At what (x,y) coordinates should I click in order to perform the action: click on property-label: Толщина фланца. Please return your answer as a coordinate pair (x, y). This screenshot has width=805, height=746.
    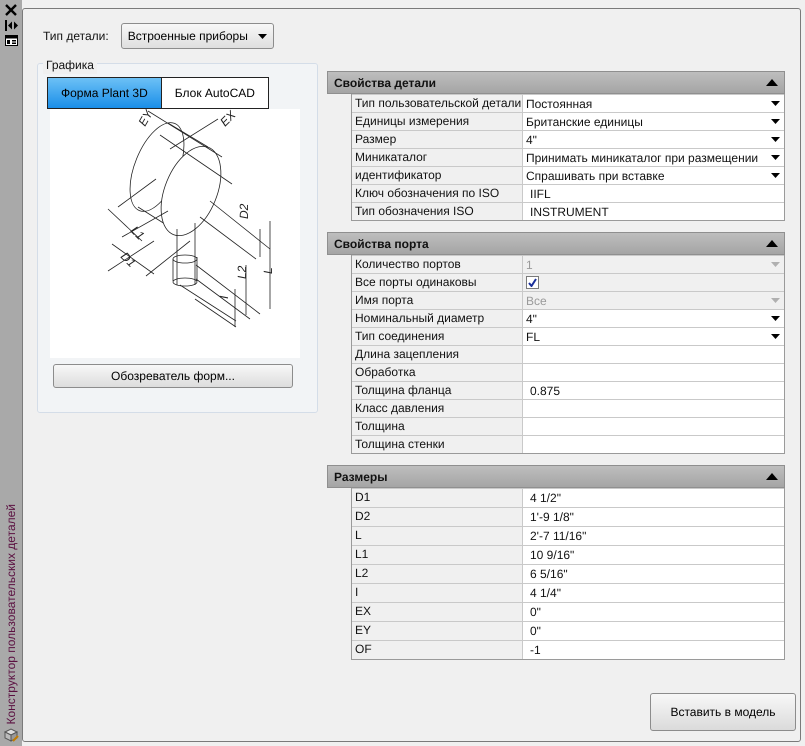
    Looking at the image, I should click on (437, 390).